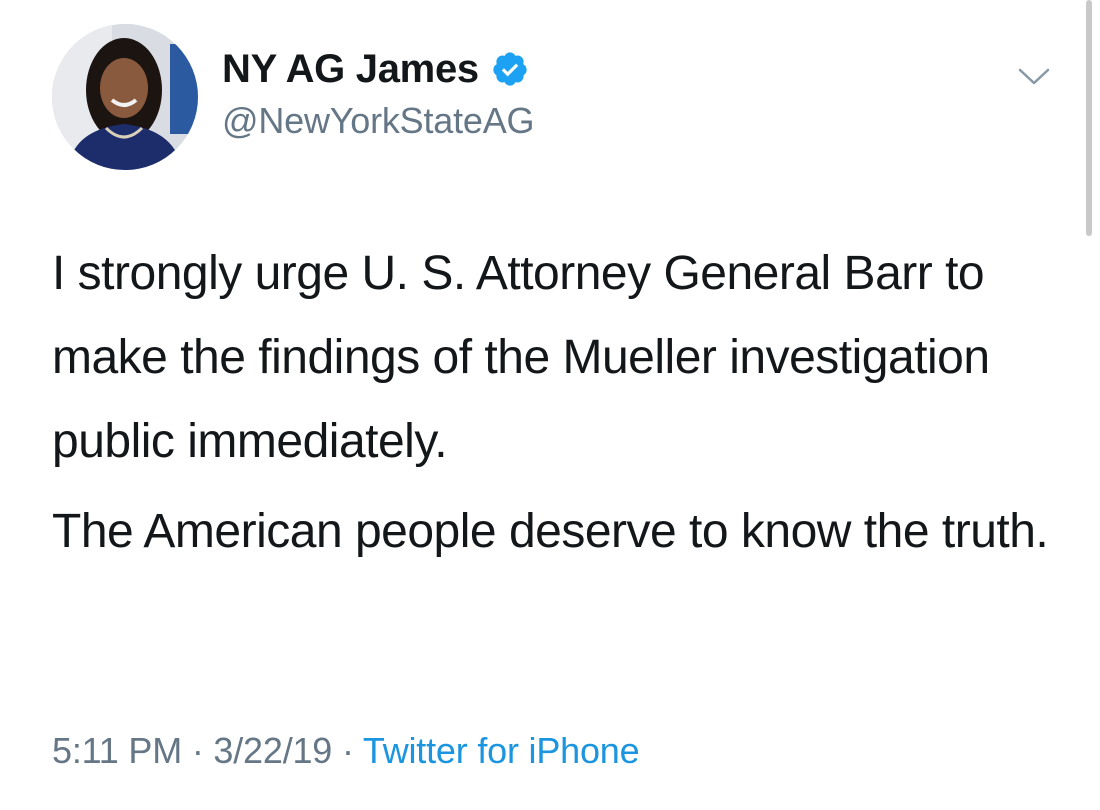 The image size is (1100, 810). Describe the element at coordinates (117, 750) in the screenshot. I see `tweet-time: 5:11 PM` at that location.